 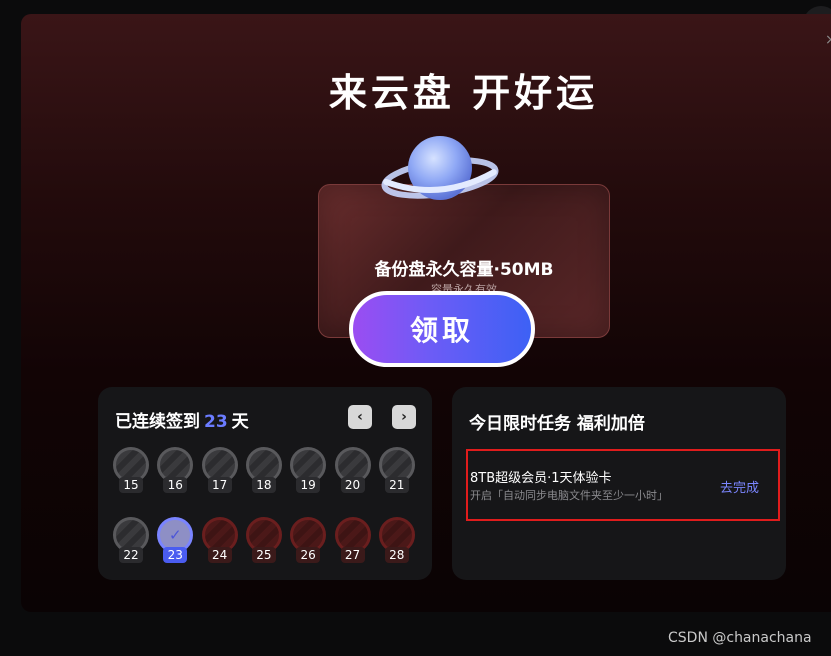 What do you see at coordinates (396, 473) in the screenshot?
I see `checkin-day-21: 21` at bounding box center [396, 473].